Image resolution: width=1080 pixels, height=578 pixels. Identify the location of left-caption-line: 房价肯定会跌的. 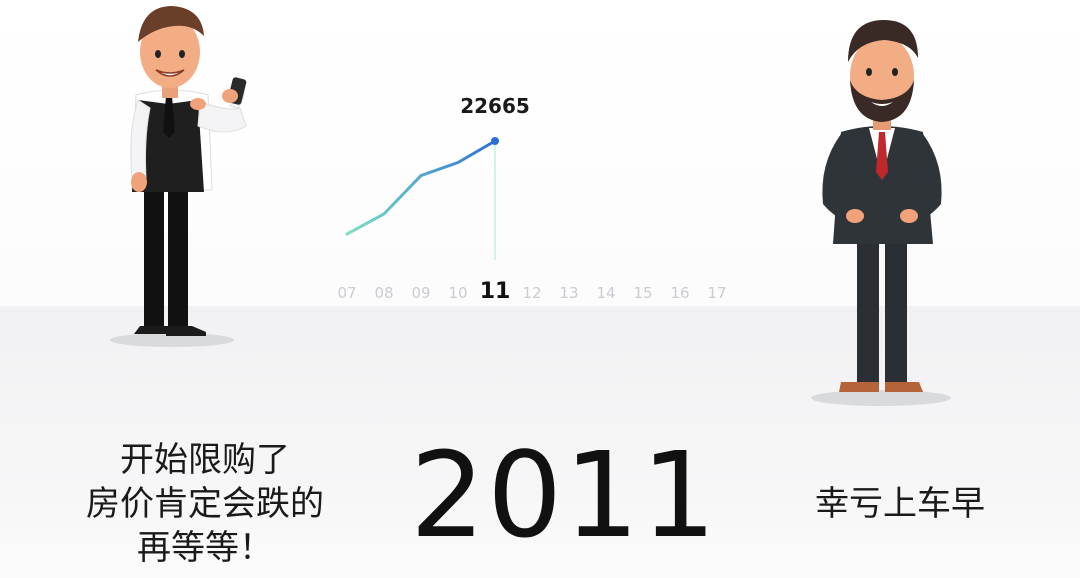
(205, 504).